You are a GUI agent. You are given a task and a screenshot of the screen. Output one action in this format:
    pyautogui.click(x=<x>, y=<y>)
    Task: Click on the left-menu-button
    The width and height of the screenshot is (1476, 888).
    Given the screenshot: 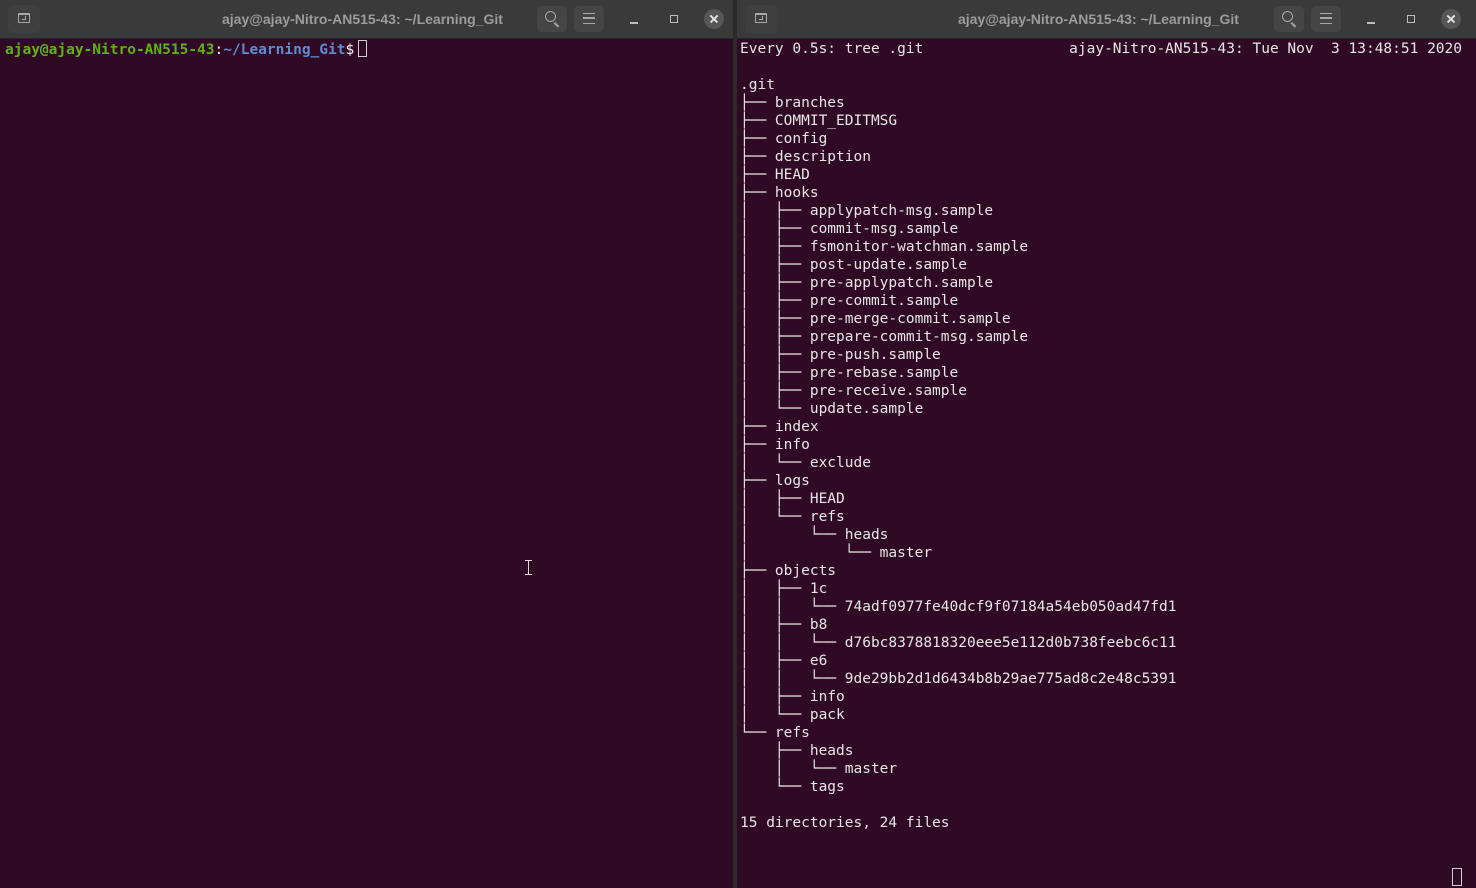 What is the action you would take?
    pyautogui.click(x=589, y=19)
    